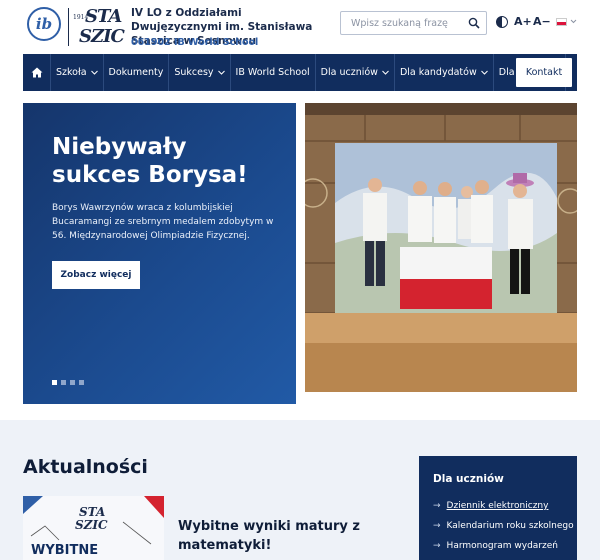 This screenshot has height=560, width=600. What do you see at coordinates (502, 546) in the screenshot?
I see `students-link-label: Harmonogram wydarzeń` at bounding box center [502, 546].